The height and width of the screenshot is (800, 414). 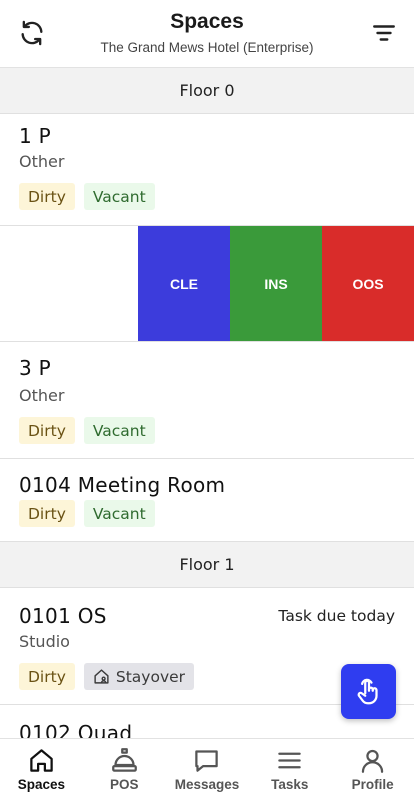 I want to click on filter-icon, so click(x=384, y=33).